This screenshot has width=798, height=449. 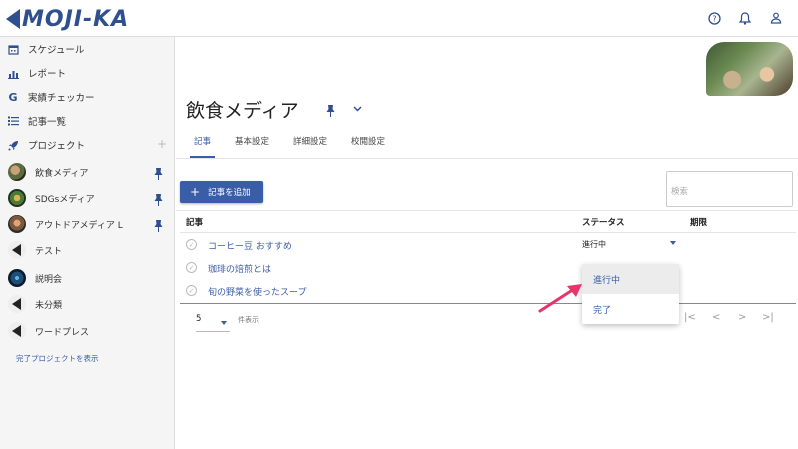 I want to click on tab-bar: 記事 基本設定 詳細設定 校閲設定, so click(x=289, y=143).